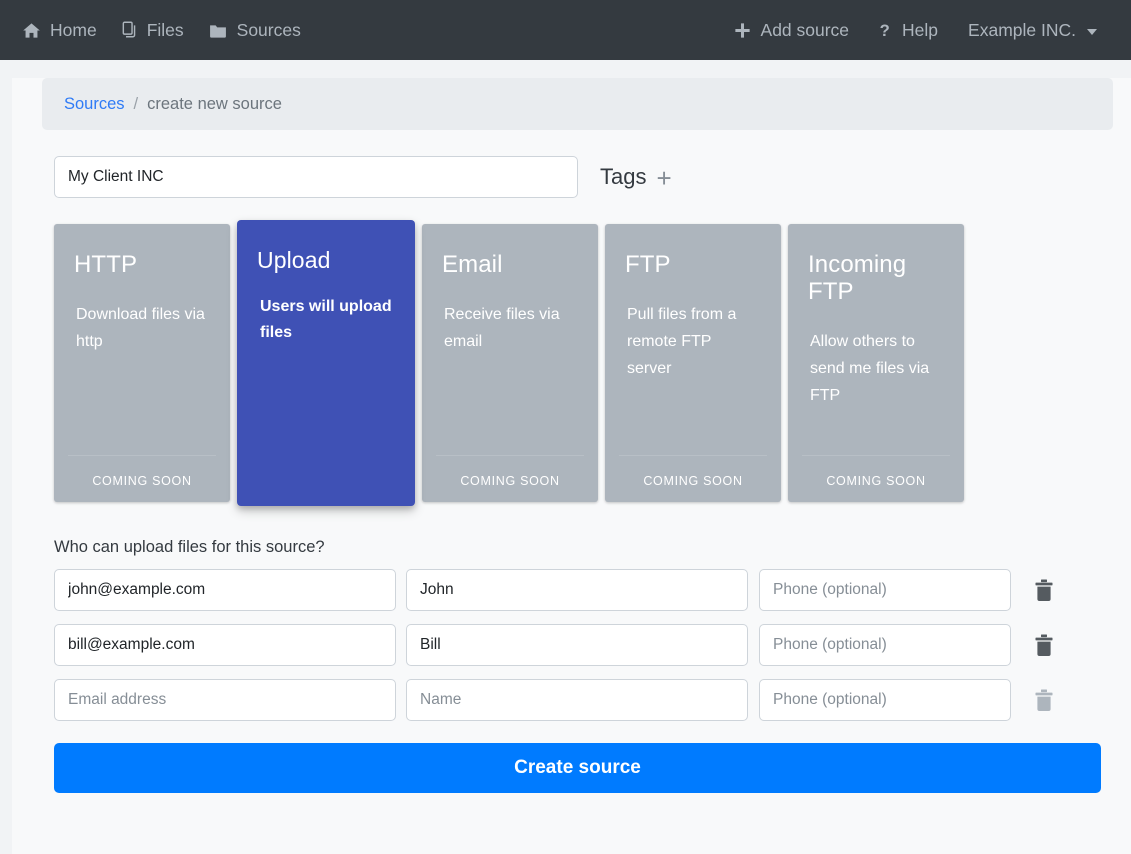 The height and width of the screenshot is (854, 1131). Describe the element at coordinates (682, 341) in the screenshot. I see `card-description: Pull files from a remote FTP server` at that location.